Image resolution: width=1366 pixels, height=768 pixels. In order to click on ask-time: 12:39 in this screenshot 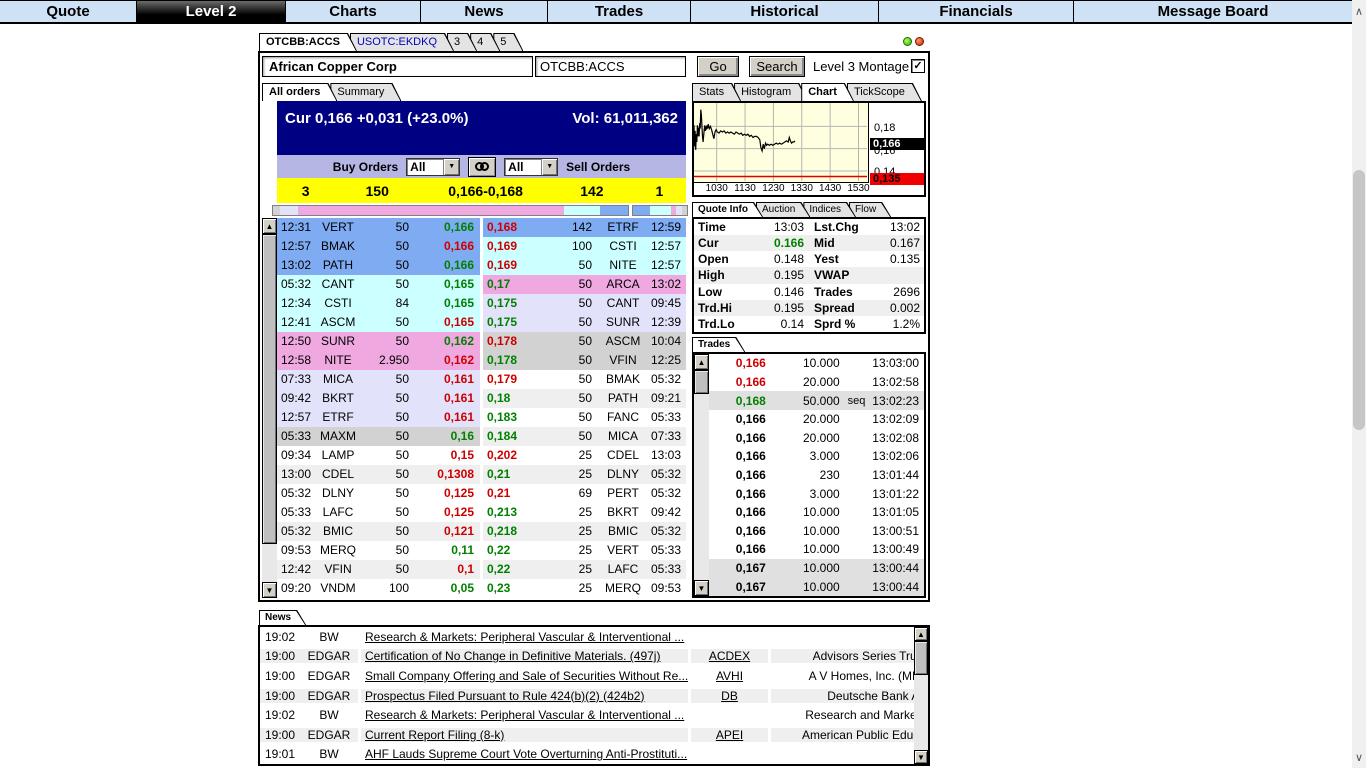, I will do `click(666, 322)`.